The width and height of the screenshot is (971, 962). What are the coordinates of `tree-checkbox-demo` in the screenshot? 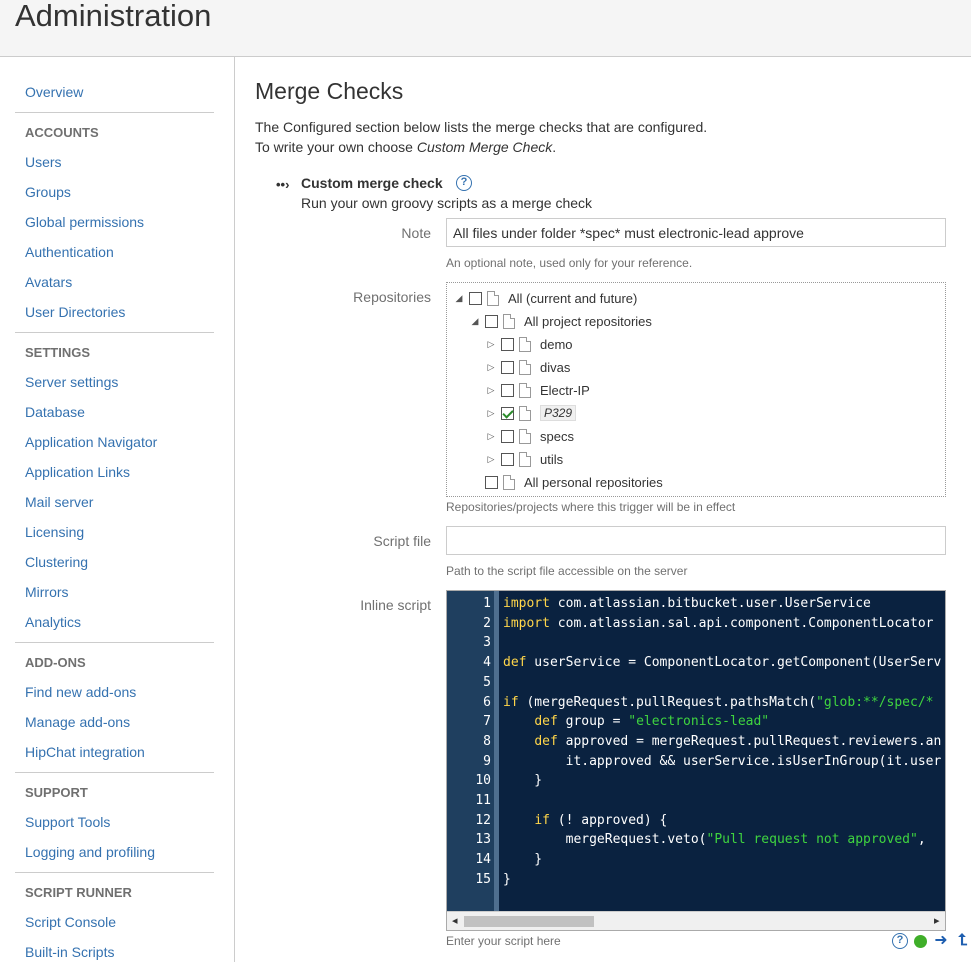 It's located at (507, 344).